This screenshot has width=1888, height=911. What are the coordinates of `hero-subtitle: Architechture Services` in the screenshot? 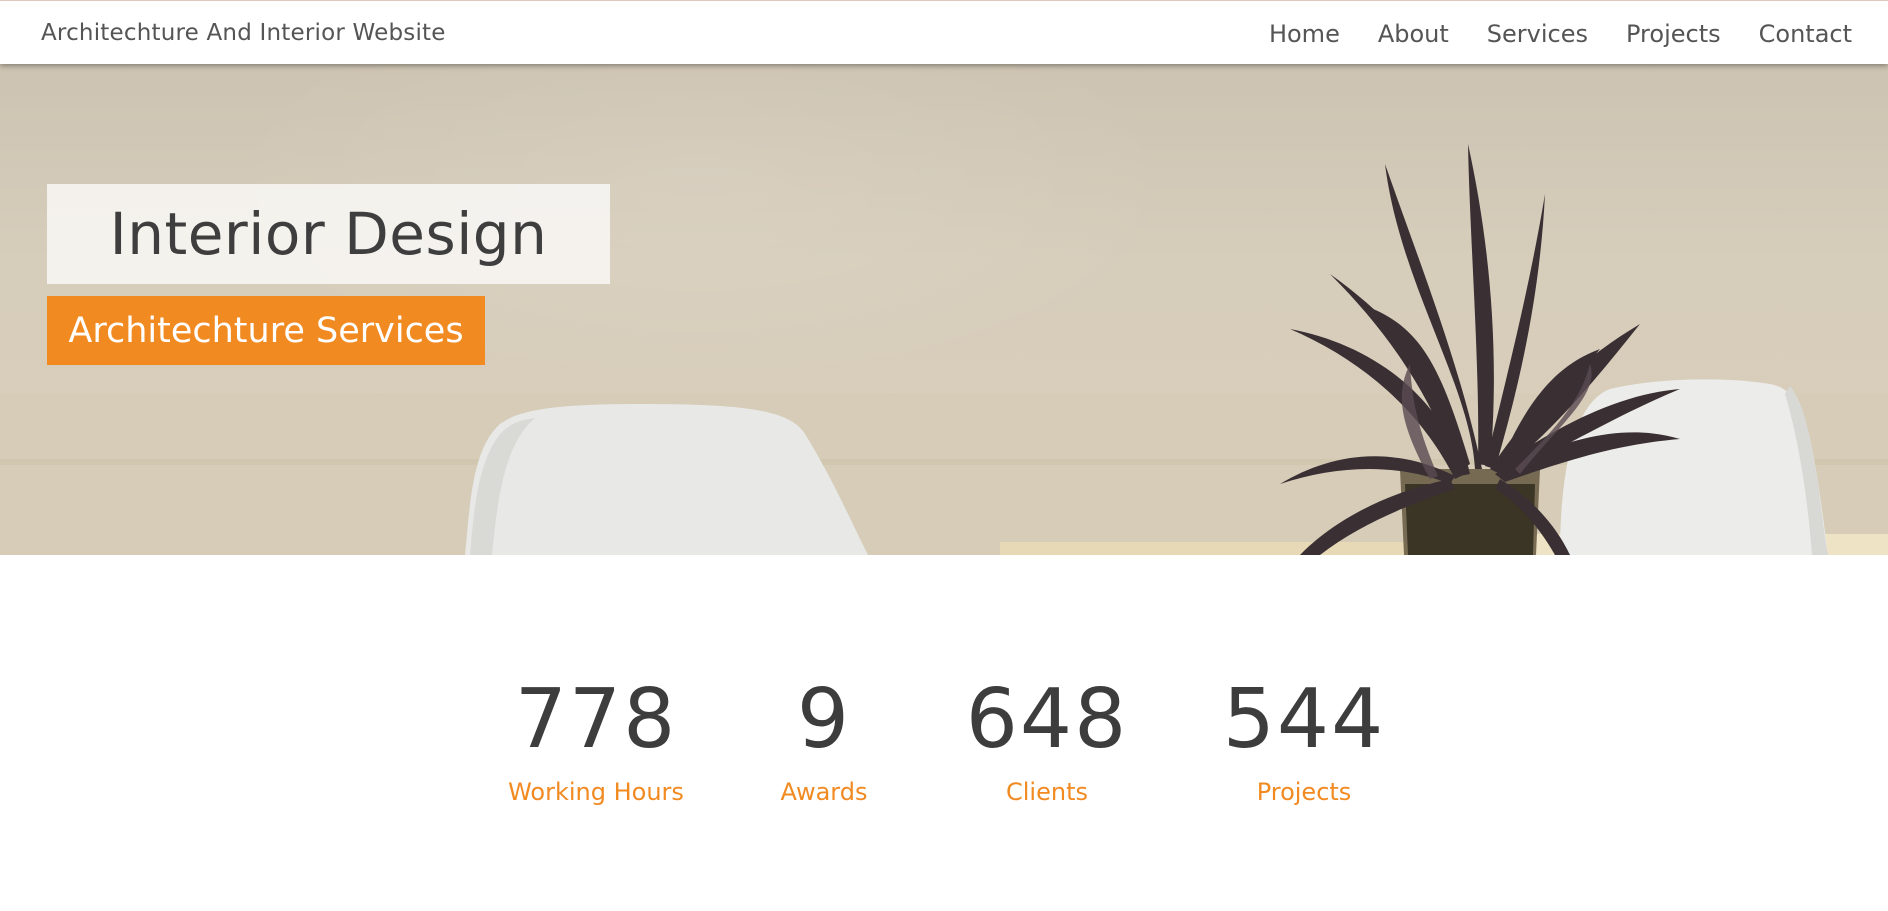 It's located at (266, 330).